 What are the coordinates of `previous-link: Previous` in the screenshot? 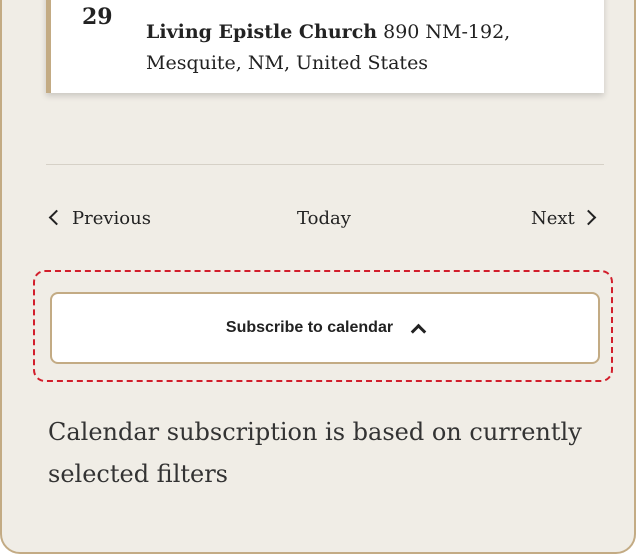 It's located at (99, 219).